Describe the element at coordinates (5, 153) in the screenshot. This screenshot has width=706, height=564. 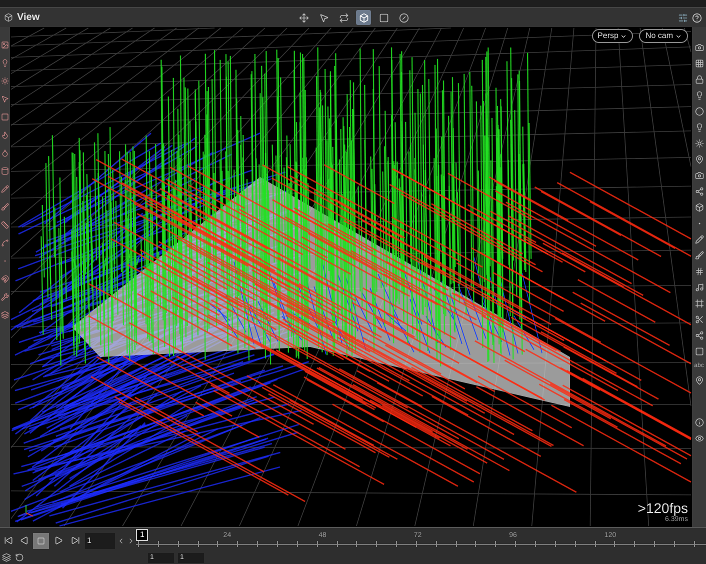
I see `drop-icon` at that location.